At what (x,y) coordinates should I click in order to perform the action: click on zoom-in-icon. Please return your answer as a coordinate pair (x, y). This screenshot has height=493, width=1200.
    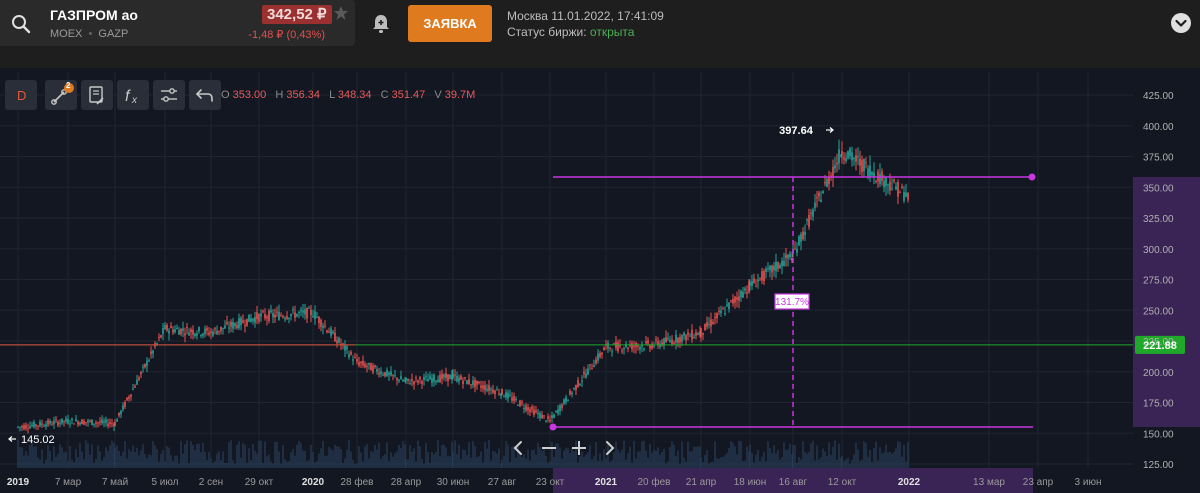
    Looking at the image, I should click on (579, 448).